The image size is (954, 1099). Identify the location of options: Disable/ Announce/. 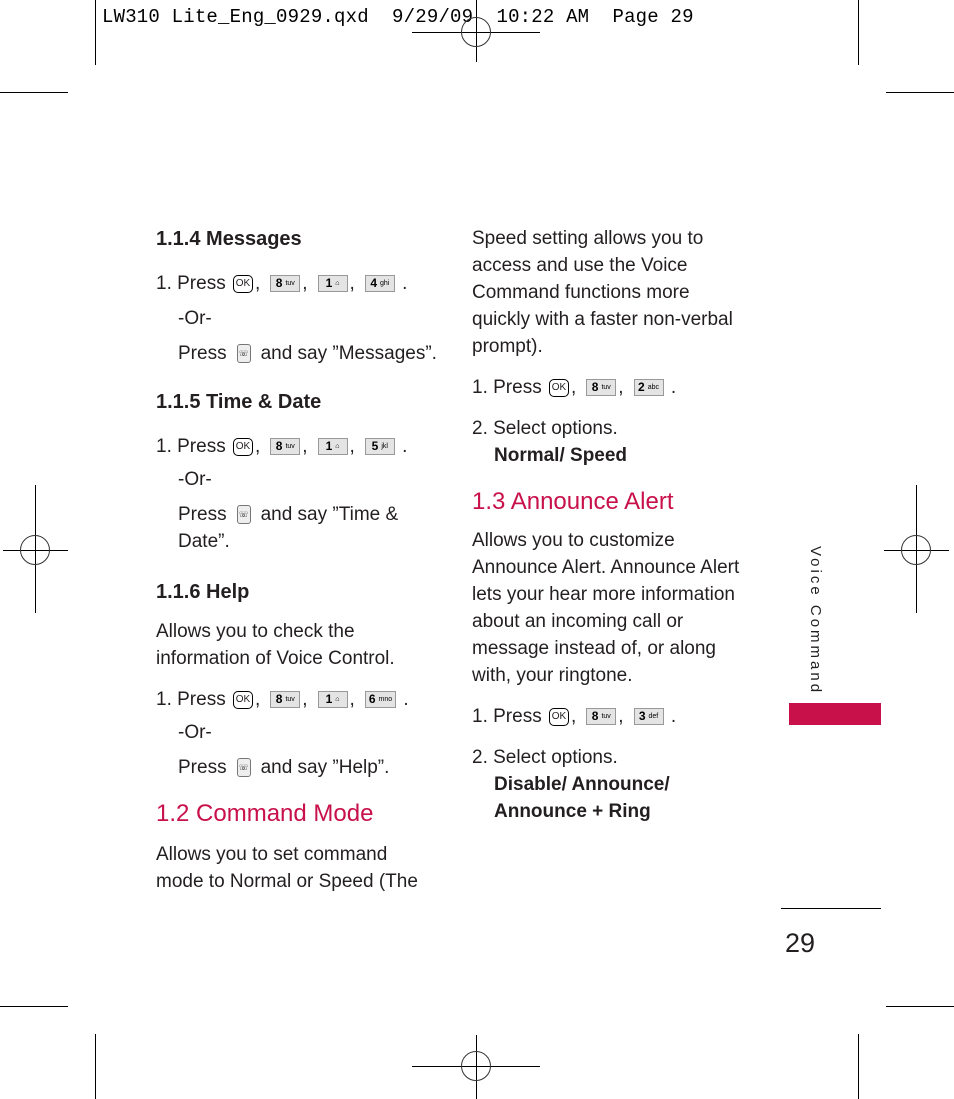
(582, 784).